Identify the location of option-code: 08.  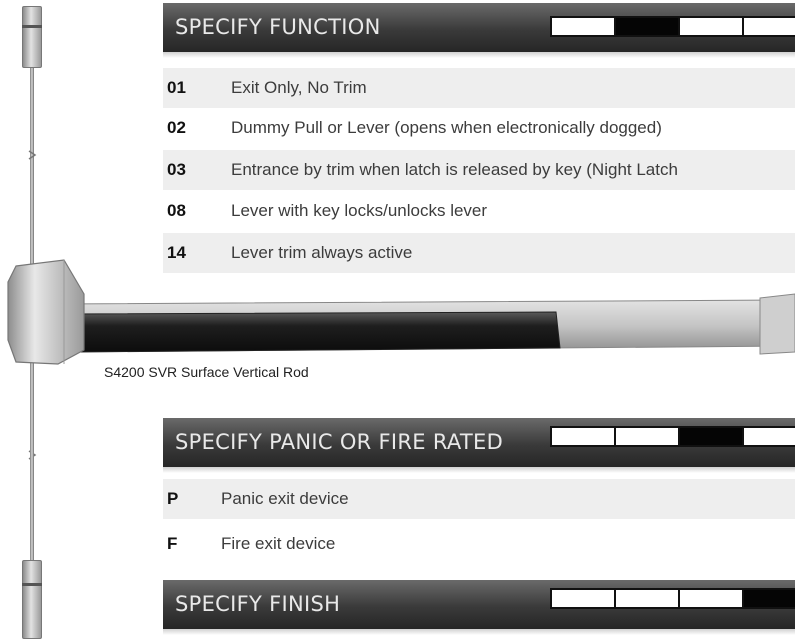
(176, 210).